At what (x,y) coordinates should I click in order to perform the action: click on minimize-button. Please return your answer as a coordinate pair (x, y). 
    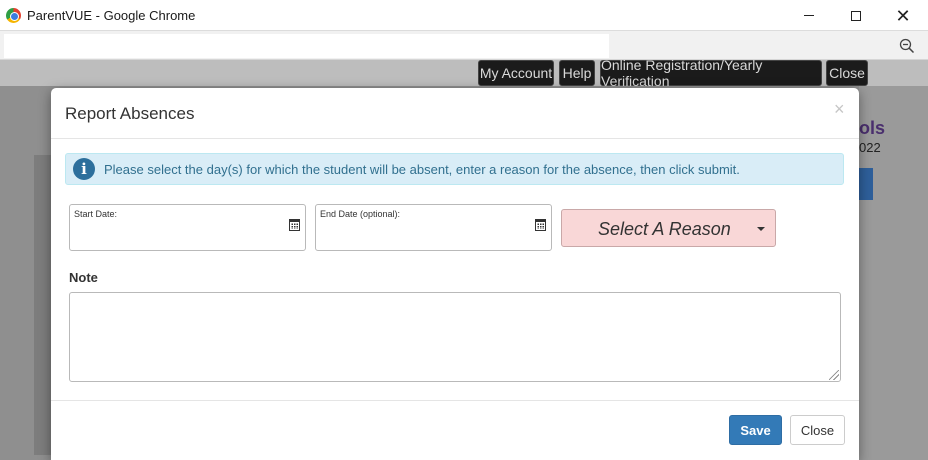
    Looking at the image, I should click on (809, 15).